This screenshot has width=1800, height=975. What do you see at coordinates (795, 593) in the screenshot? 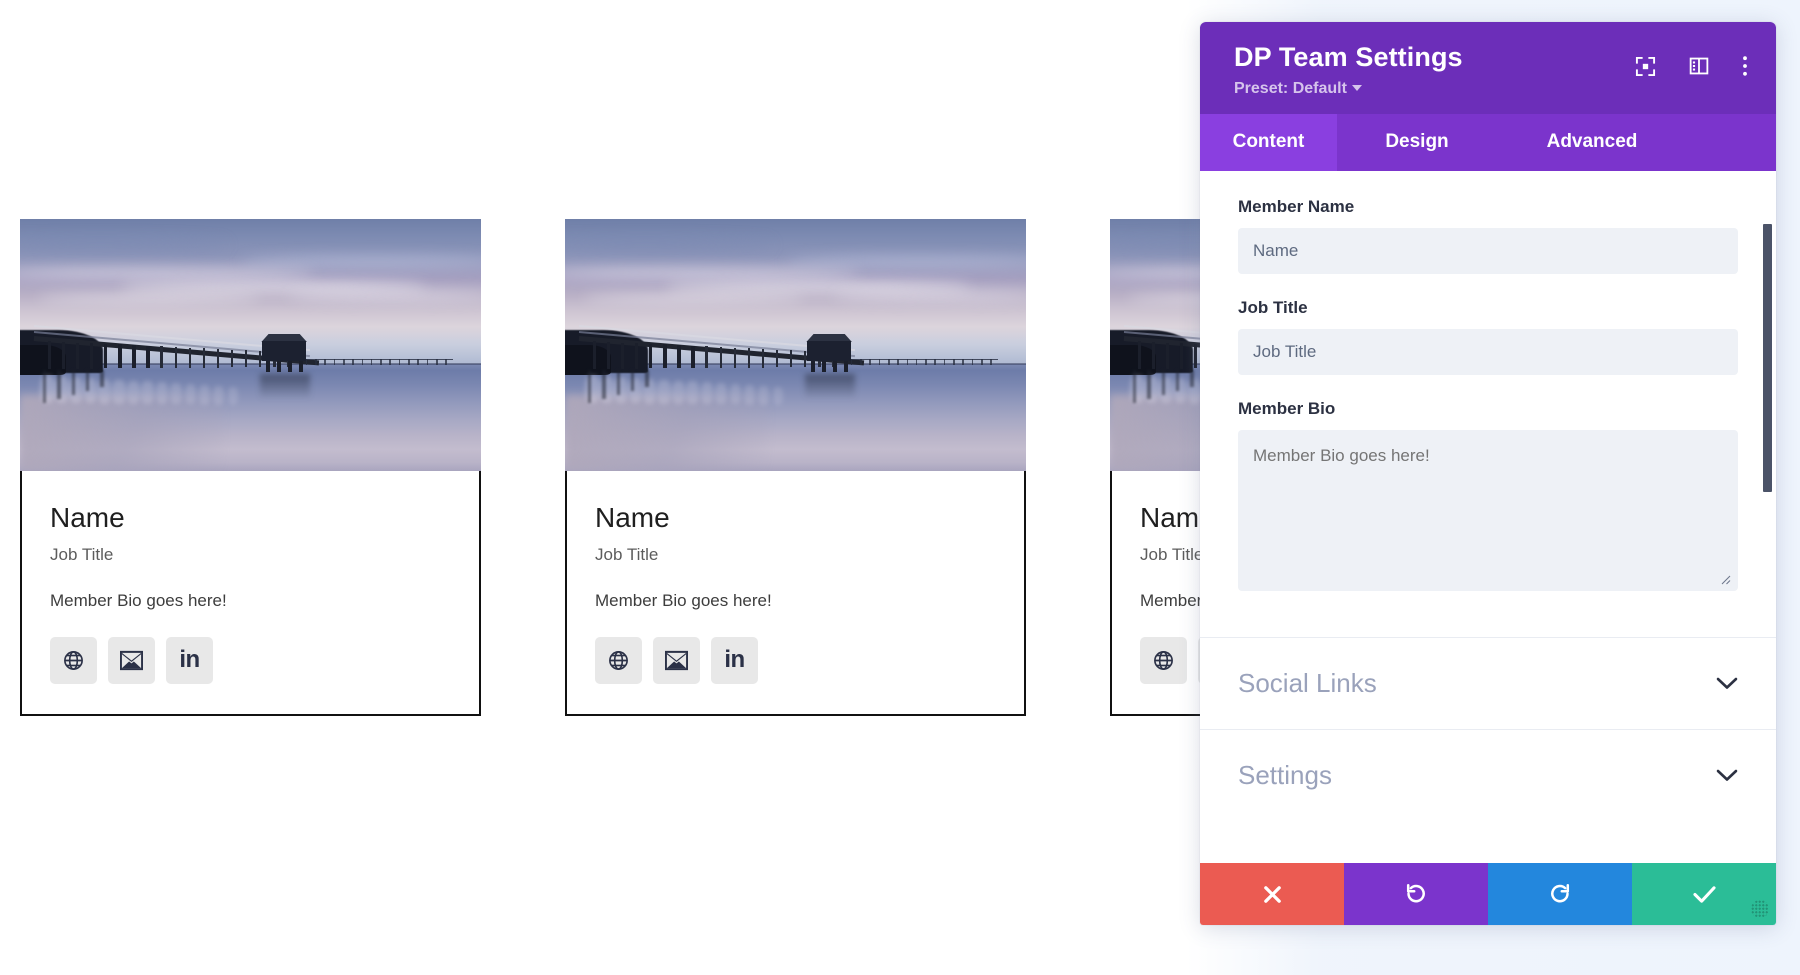
I see `member-info: Name Job Title Member Bio goes here!` at bounding box center [795, 593].